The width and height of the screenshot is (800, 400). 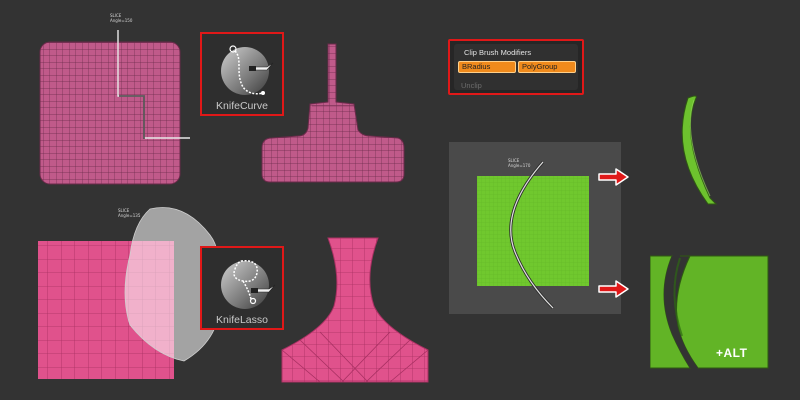 What do you see at coordinates (487, 67) in the screenshot?
I see `bradius-button: BRadius` at bounding box center [487, 67].